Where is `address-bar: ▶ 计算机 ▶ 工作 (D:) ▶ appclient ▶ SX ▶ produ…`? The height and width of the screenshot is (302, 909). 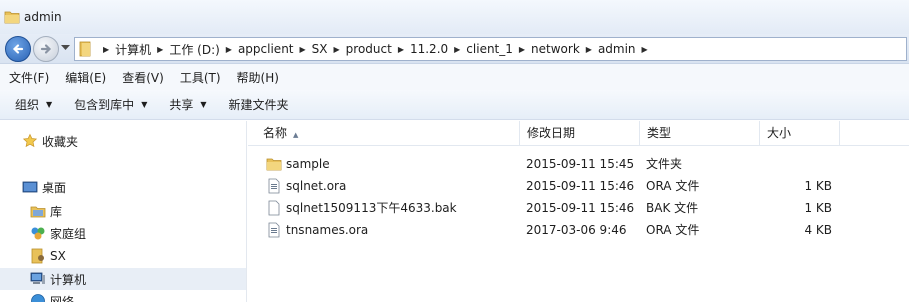
address-bar: ▶ 计算机 ▶ 工作 (D:) ▶ appclient ▶ SX ▶ produ… is located at coordinates (490, 49).